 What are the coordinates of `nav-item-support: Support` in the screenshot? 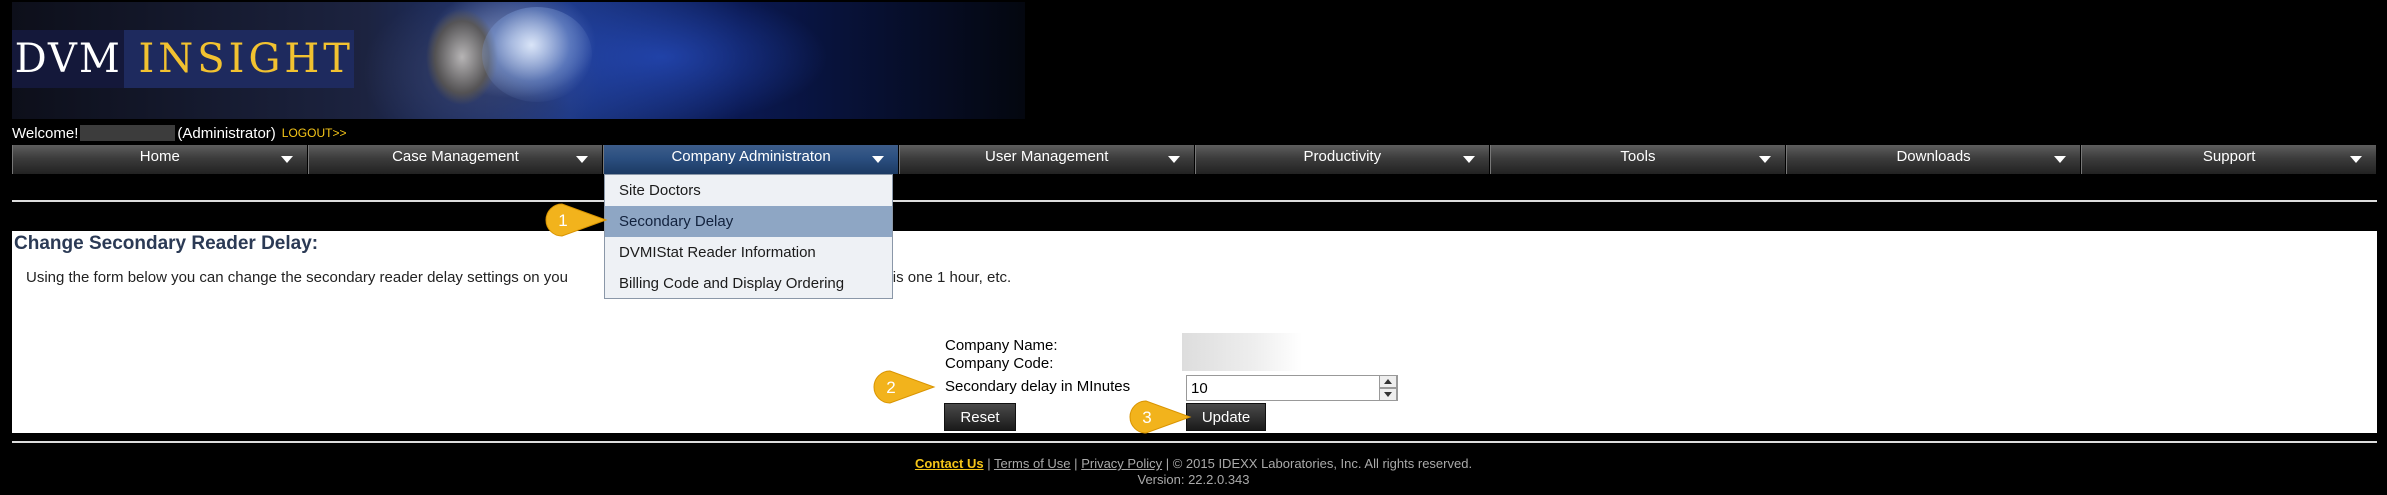 It's located at (2229, 159).